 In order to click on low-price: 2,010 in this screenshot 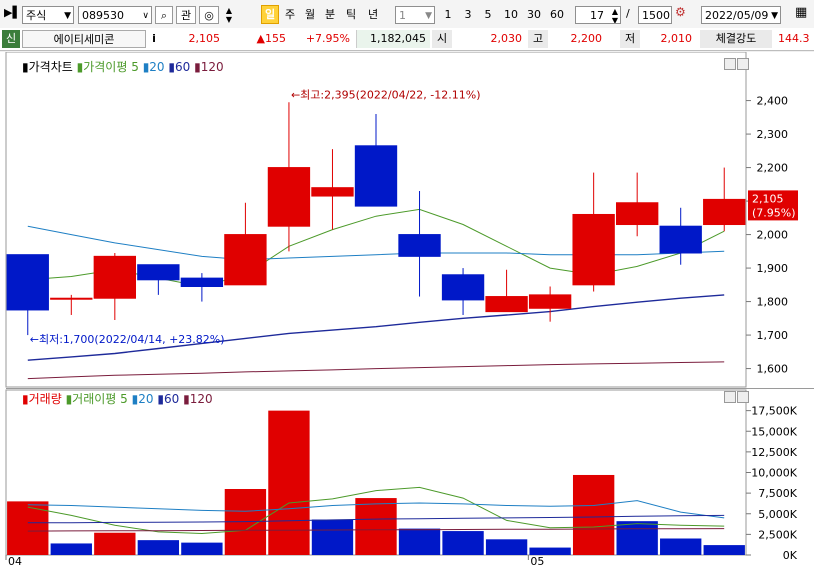, I will do `click(676, 38)`.